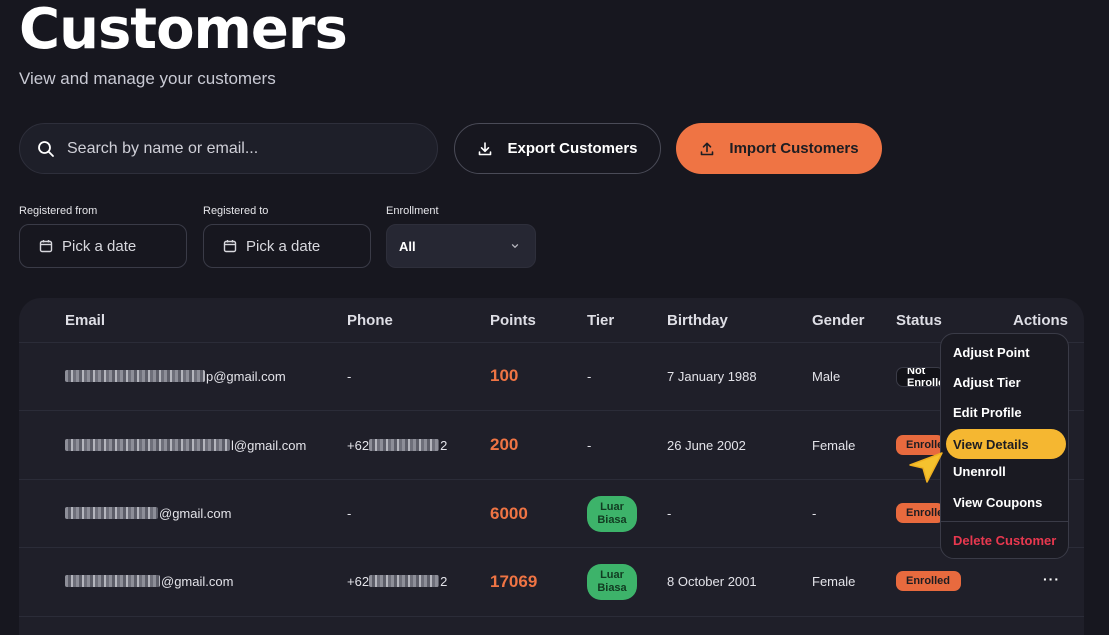 The image size is (1109, 635). I want to click on export-customers-button: Export Customers, so click(557, 148).